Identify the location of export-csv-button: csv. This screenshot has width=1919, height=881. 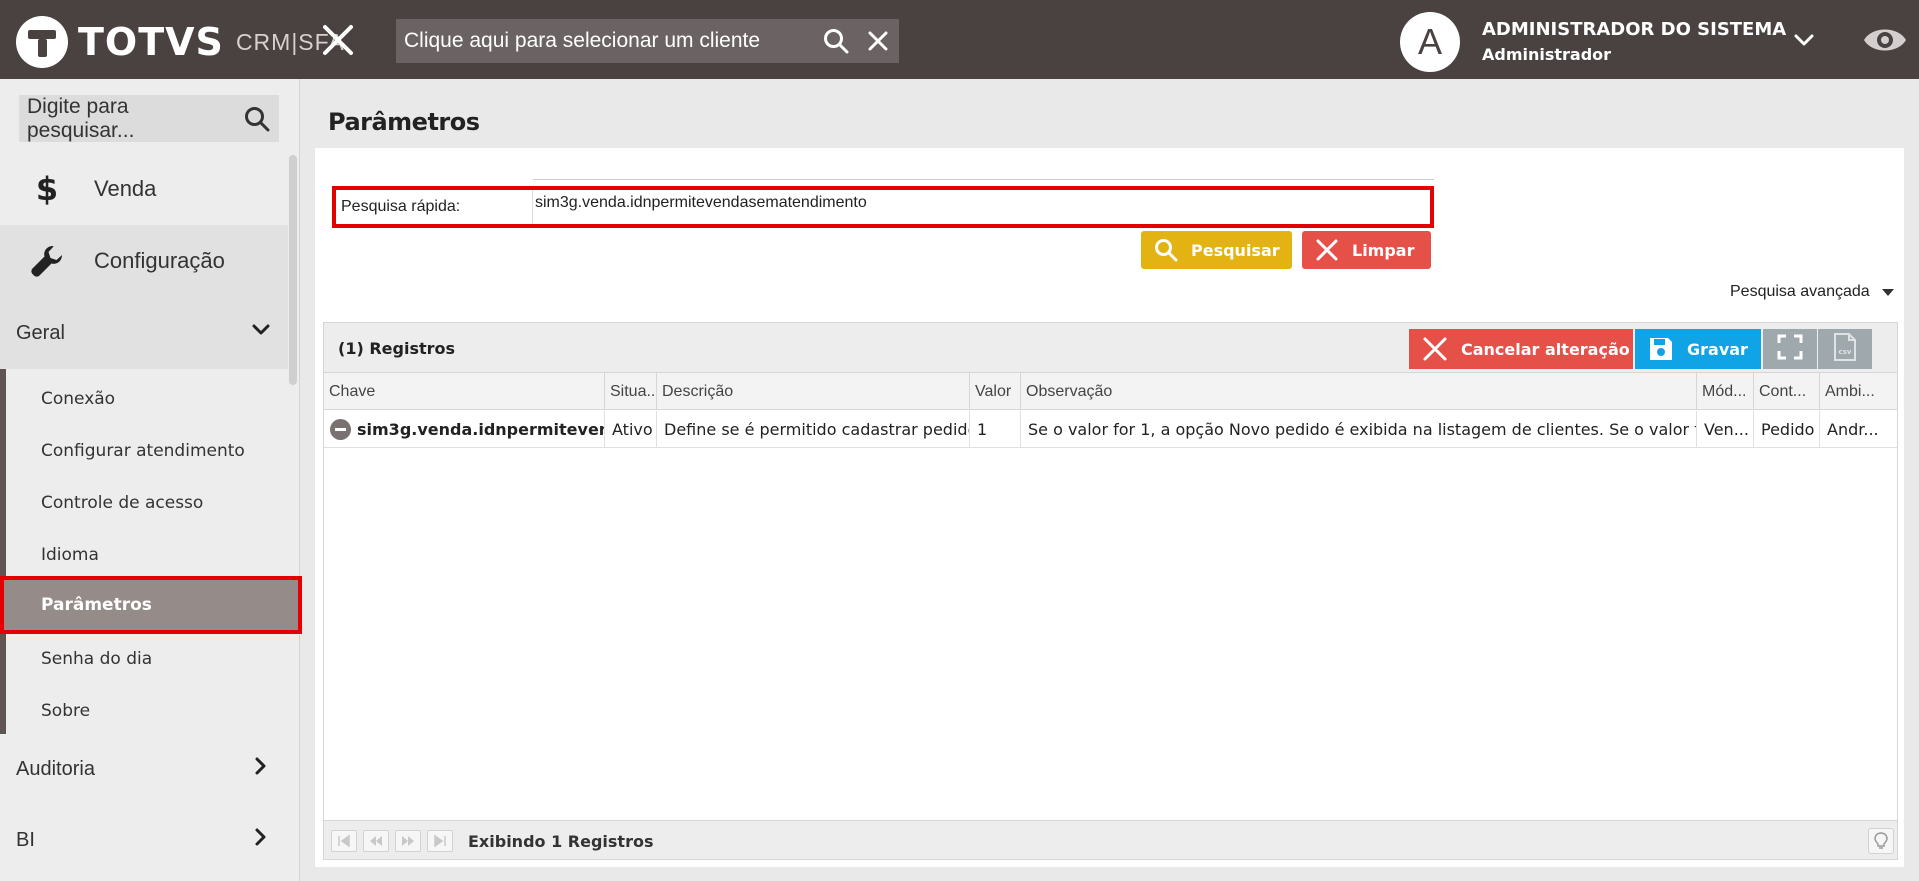
(1845, 349).